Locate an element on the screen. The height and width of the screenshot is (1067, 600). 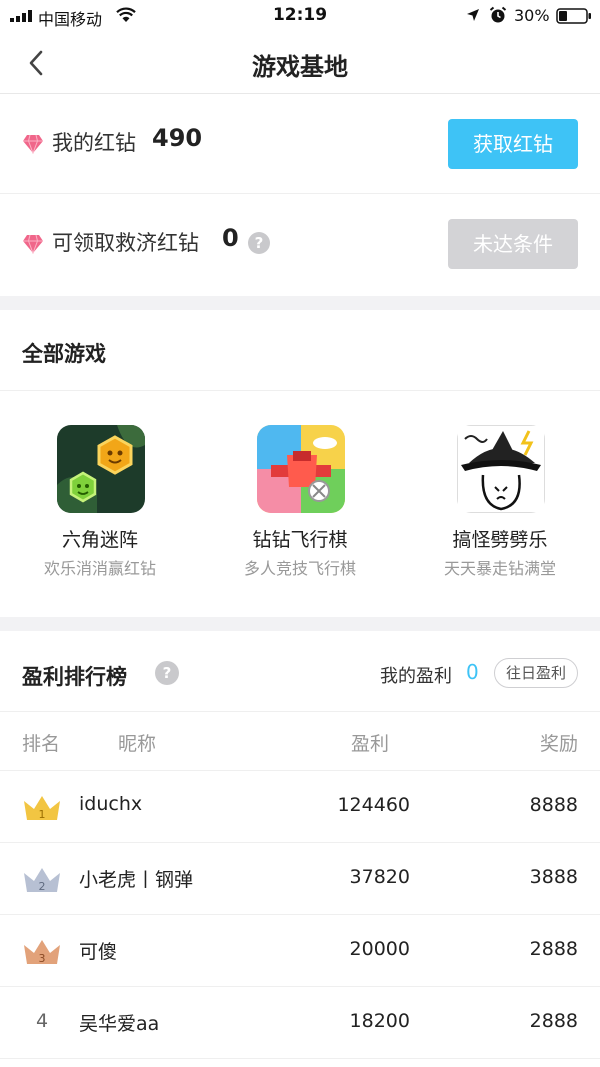
profit-value: 37820 is located at coordinates (379, 877).